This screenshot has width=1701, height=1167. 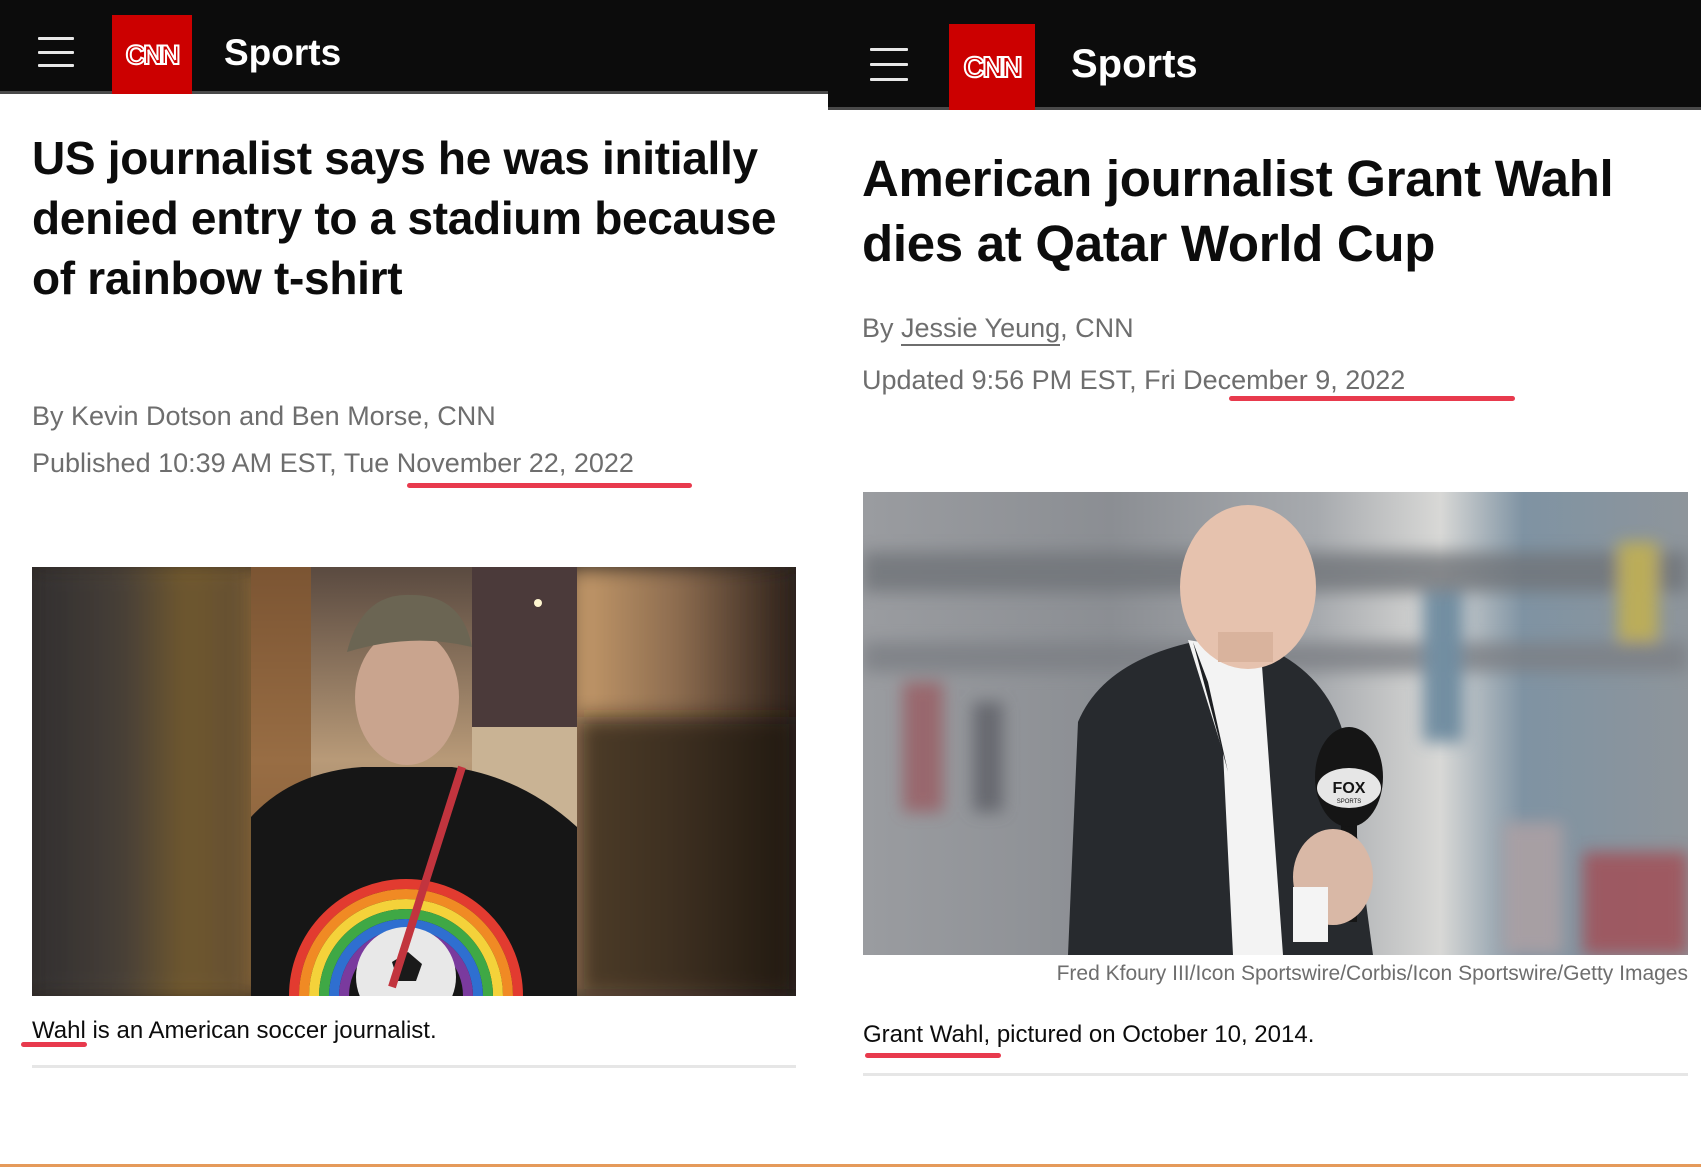 What do you see at coordinates (414, 47) in the screenshot?
I see `left-site-header: CNN Sports` at bounding box center [414, 47].